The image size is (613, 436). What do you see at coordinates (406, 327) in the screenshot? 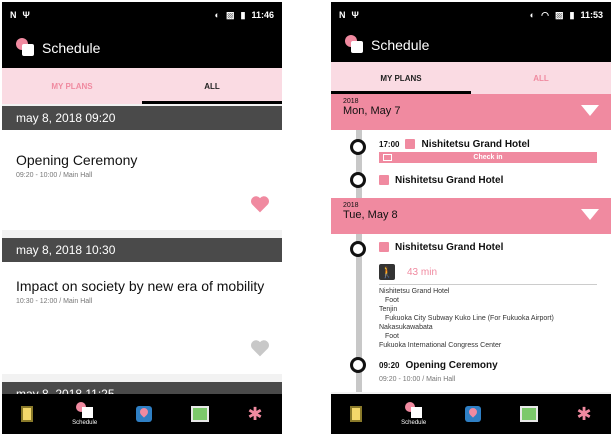
I see `route-step: Nakasukawabata` at bounding box center [406, 327].